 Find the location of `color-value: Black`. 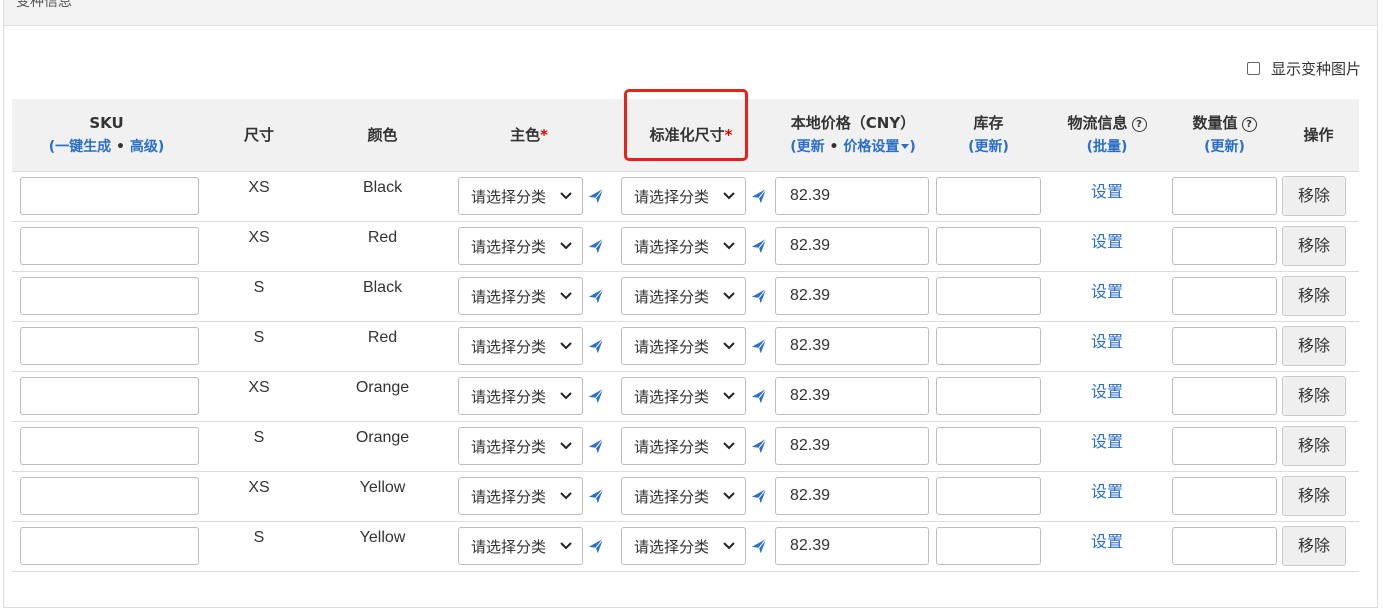

color-value: Black is located at coordinates (382, 287).